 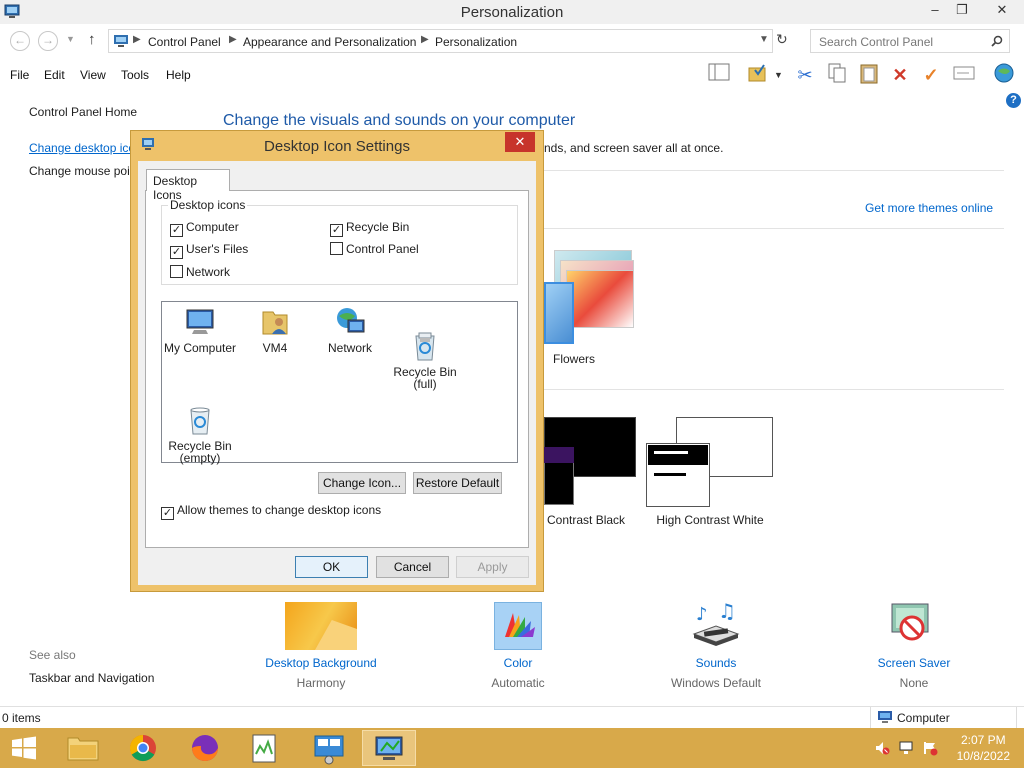 I want to click on control-panel-icon, so click(x=389, y=748).